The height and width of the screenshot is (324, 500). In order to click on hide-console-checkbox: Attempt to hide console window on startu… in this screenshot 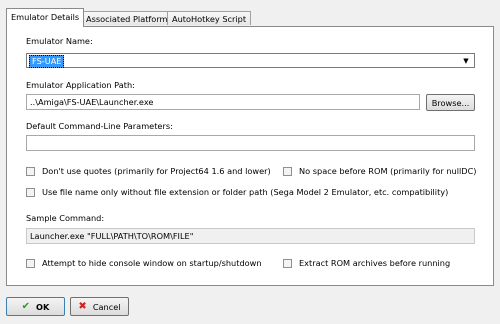, I will do `click(144, 263)`.